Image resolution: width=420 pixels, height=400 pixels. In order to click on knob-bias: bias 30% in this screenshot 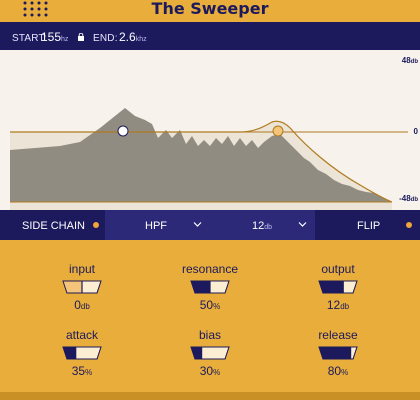, I will do `click(210, 358)`.